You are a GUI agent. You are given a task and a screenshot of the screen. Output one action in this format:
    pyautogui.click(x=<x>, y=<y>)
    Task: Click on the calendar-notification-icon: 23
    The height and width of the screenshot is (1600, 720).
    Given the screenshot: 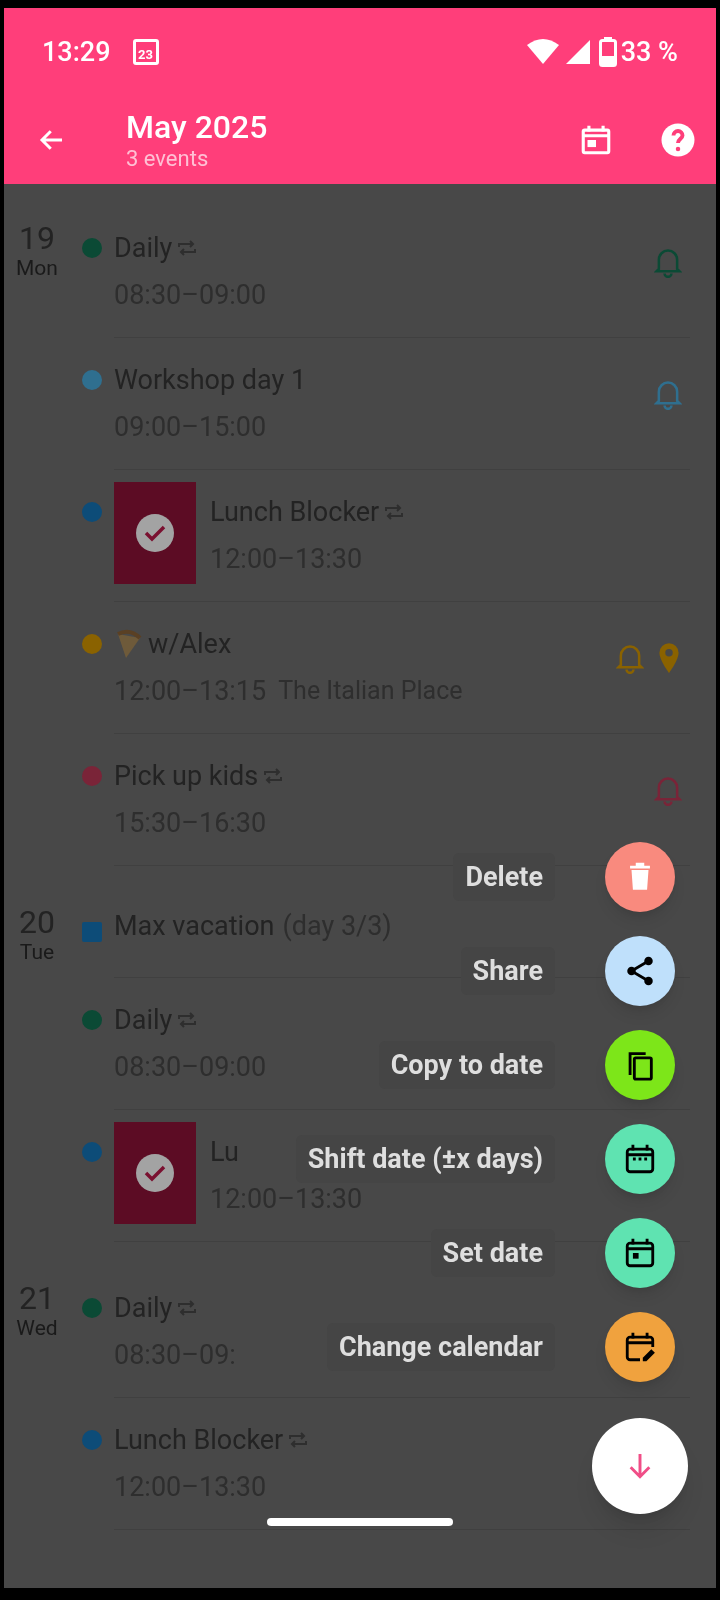 What is the action you would take?
    pyautogui.click(x=145, y=52)
    